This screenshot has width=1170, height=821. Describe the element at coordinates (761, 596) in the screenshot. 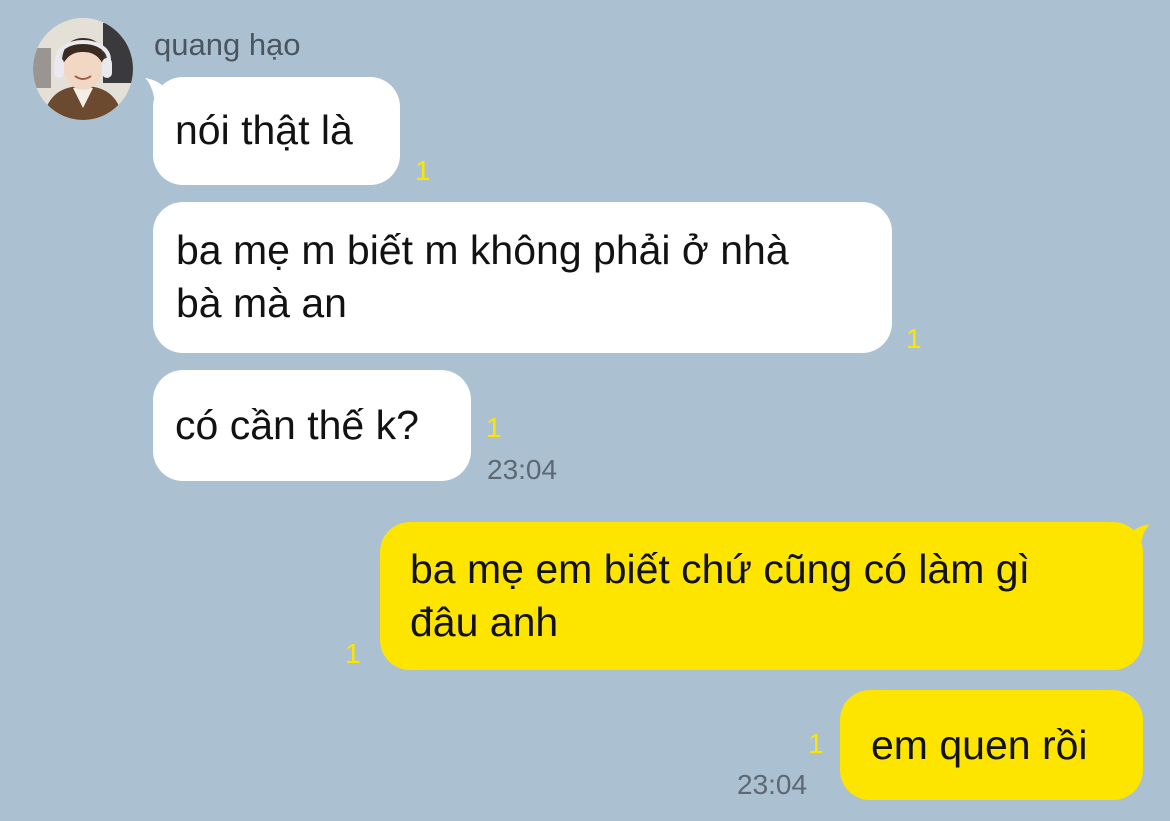

I see `outgoing-message-bubble: ba mẹ em biết chứ cũng có làm gì đâu anh` at that location.